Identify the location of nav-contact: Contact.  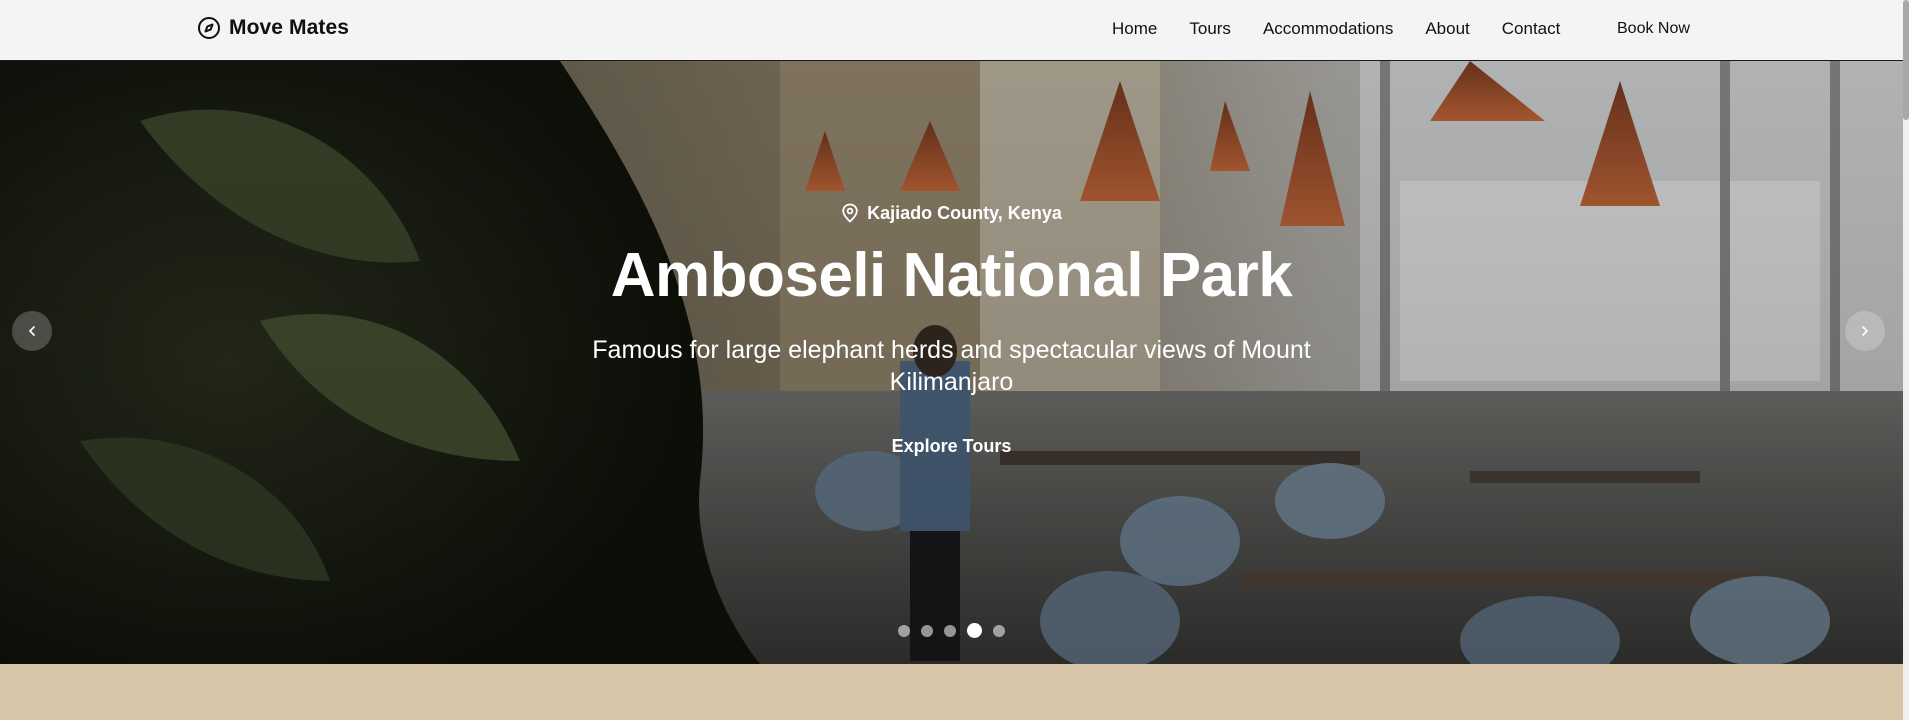
(1531, 29).